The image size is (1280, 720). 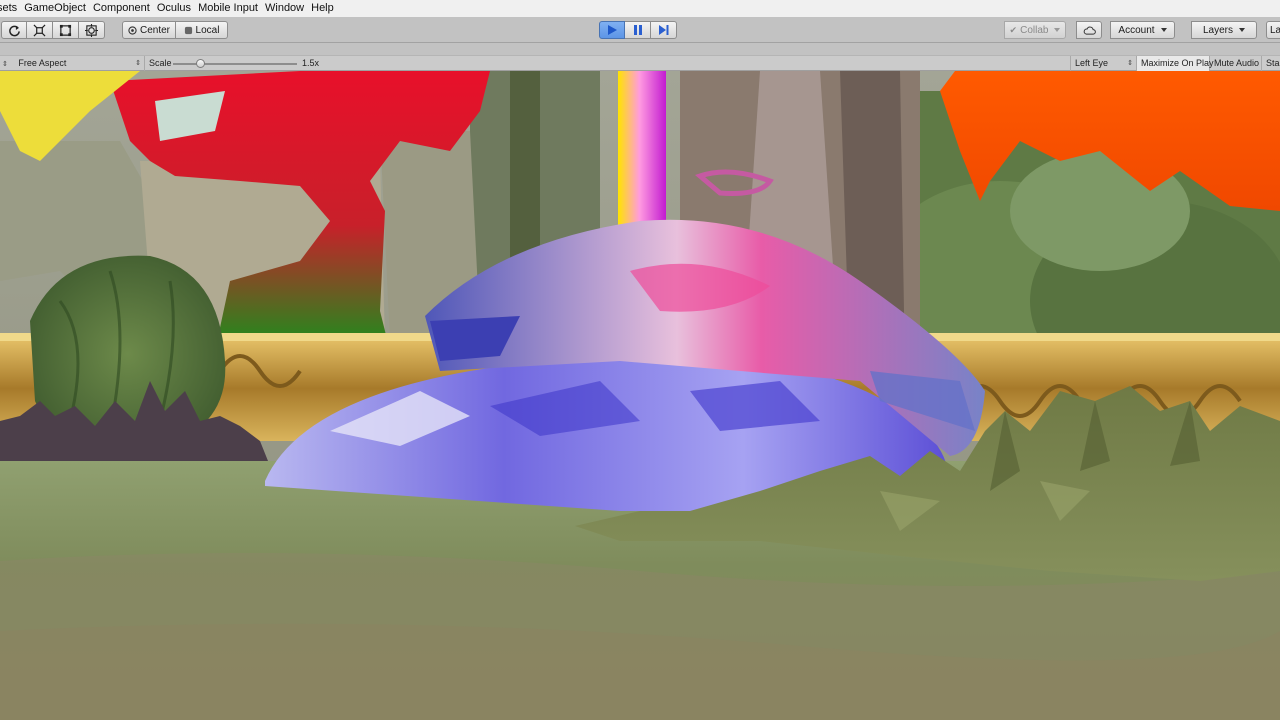 I want to click on collab-dropdown: ✔ Collab, so click(x=1035, y=30).